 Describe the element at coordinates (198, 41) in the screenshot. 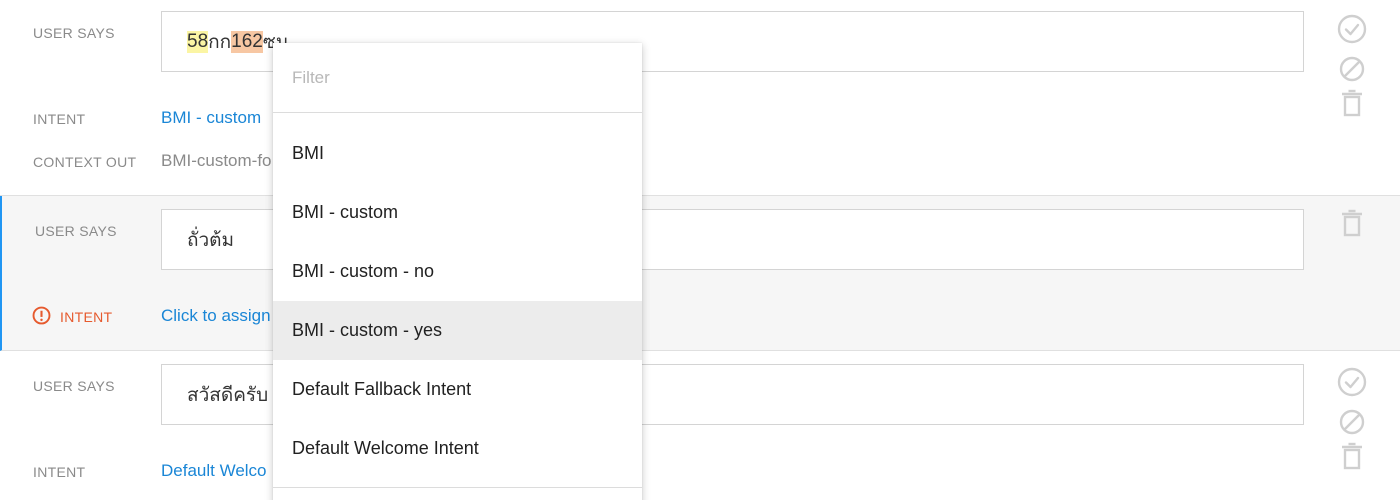

I see `entity-highlight-weight: 58` at that location.